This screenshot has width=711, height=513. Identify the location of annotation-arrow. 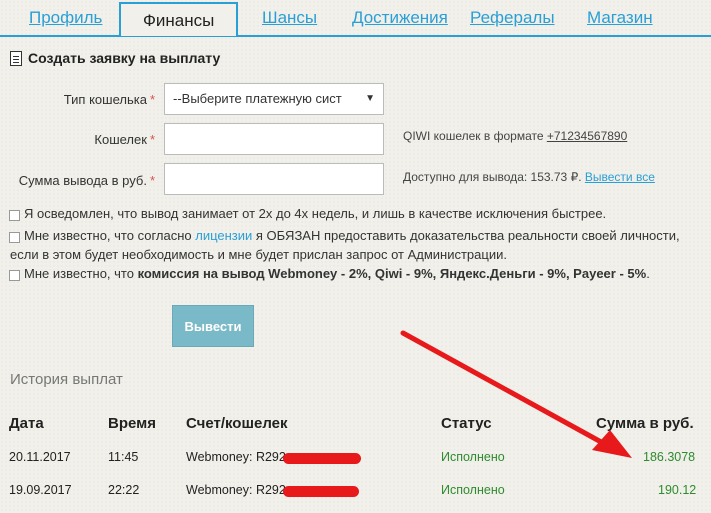
(516, 394).